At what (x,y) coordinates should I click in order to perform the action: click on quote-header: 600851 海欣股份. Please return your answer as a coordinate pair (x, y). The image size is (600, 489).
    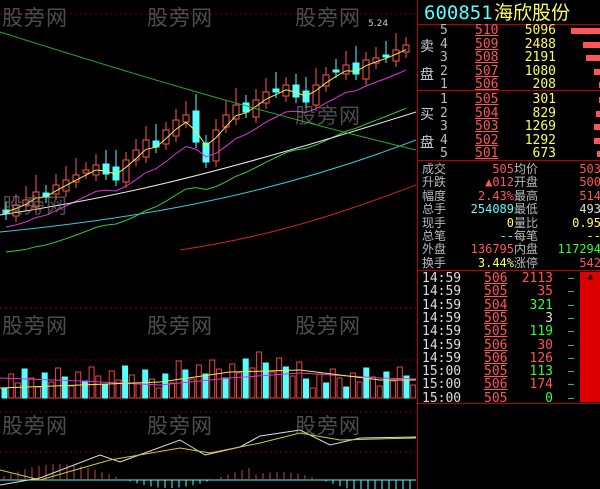
    Looking at the image, I should click on (509, 13).